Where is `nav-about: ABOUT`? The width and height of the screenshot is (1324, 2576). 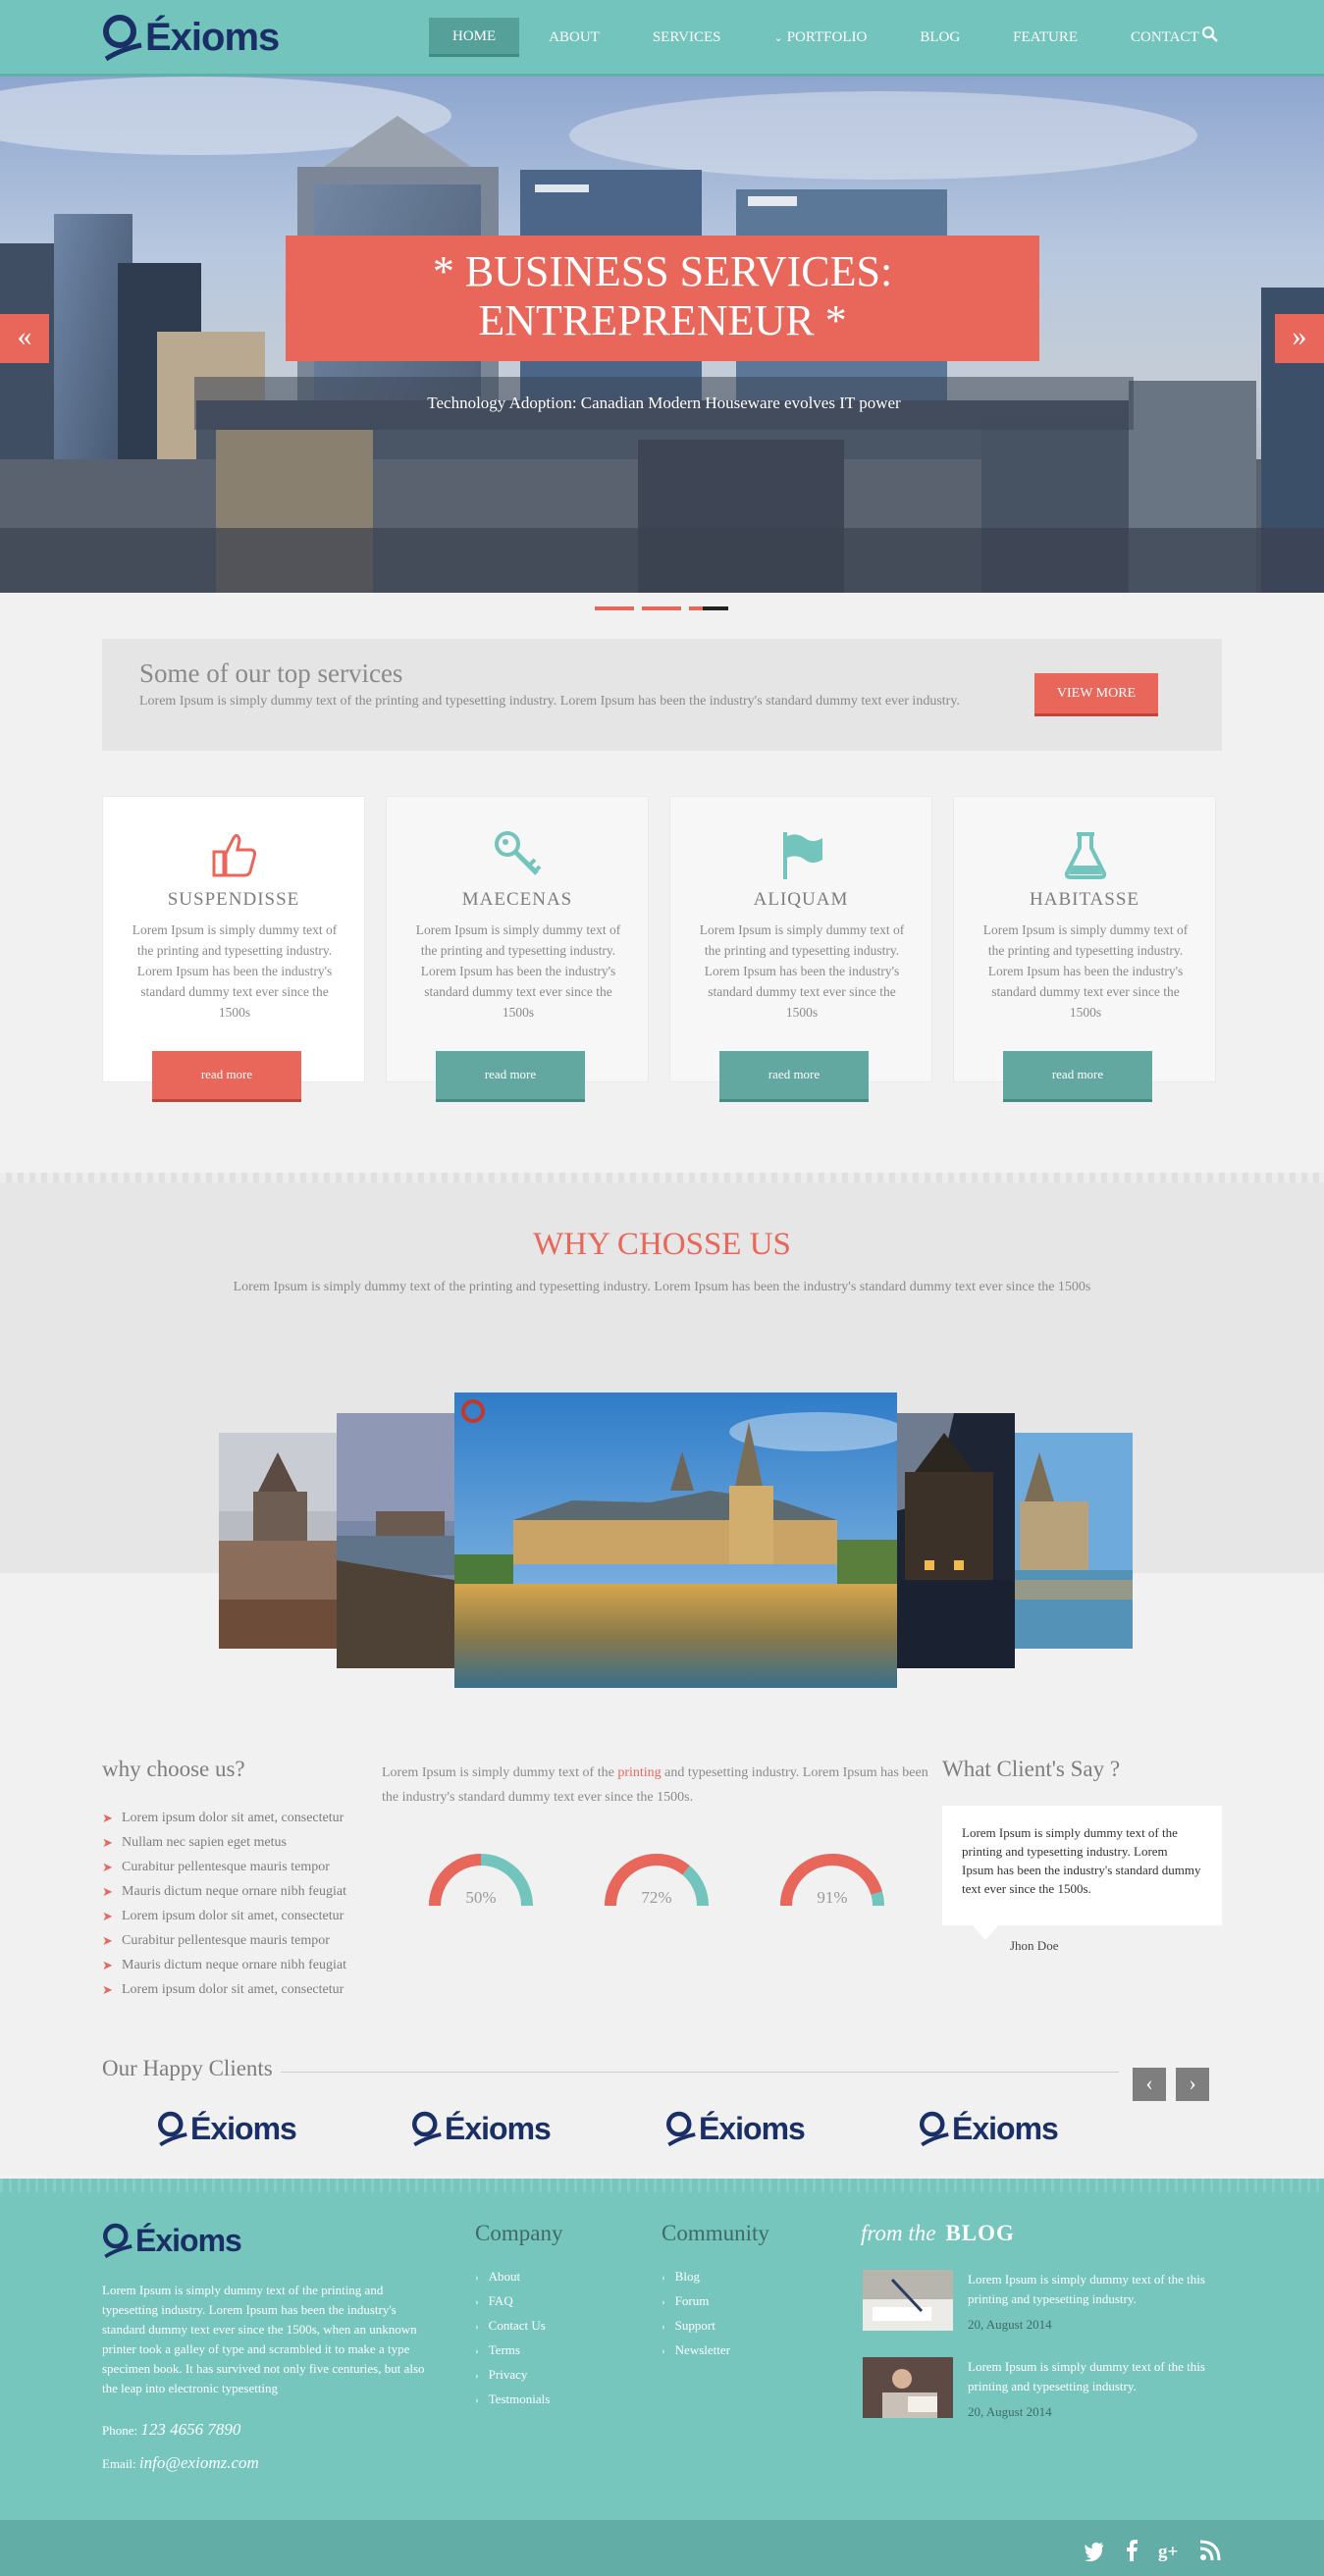 nav-about: ABOUT is located at coordinates (574, 37).